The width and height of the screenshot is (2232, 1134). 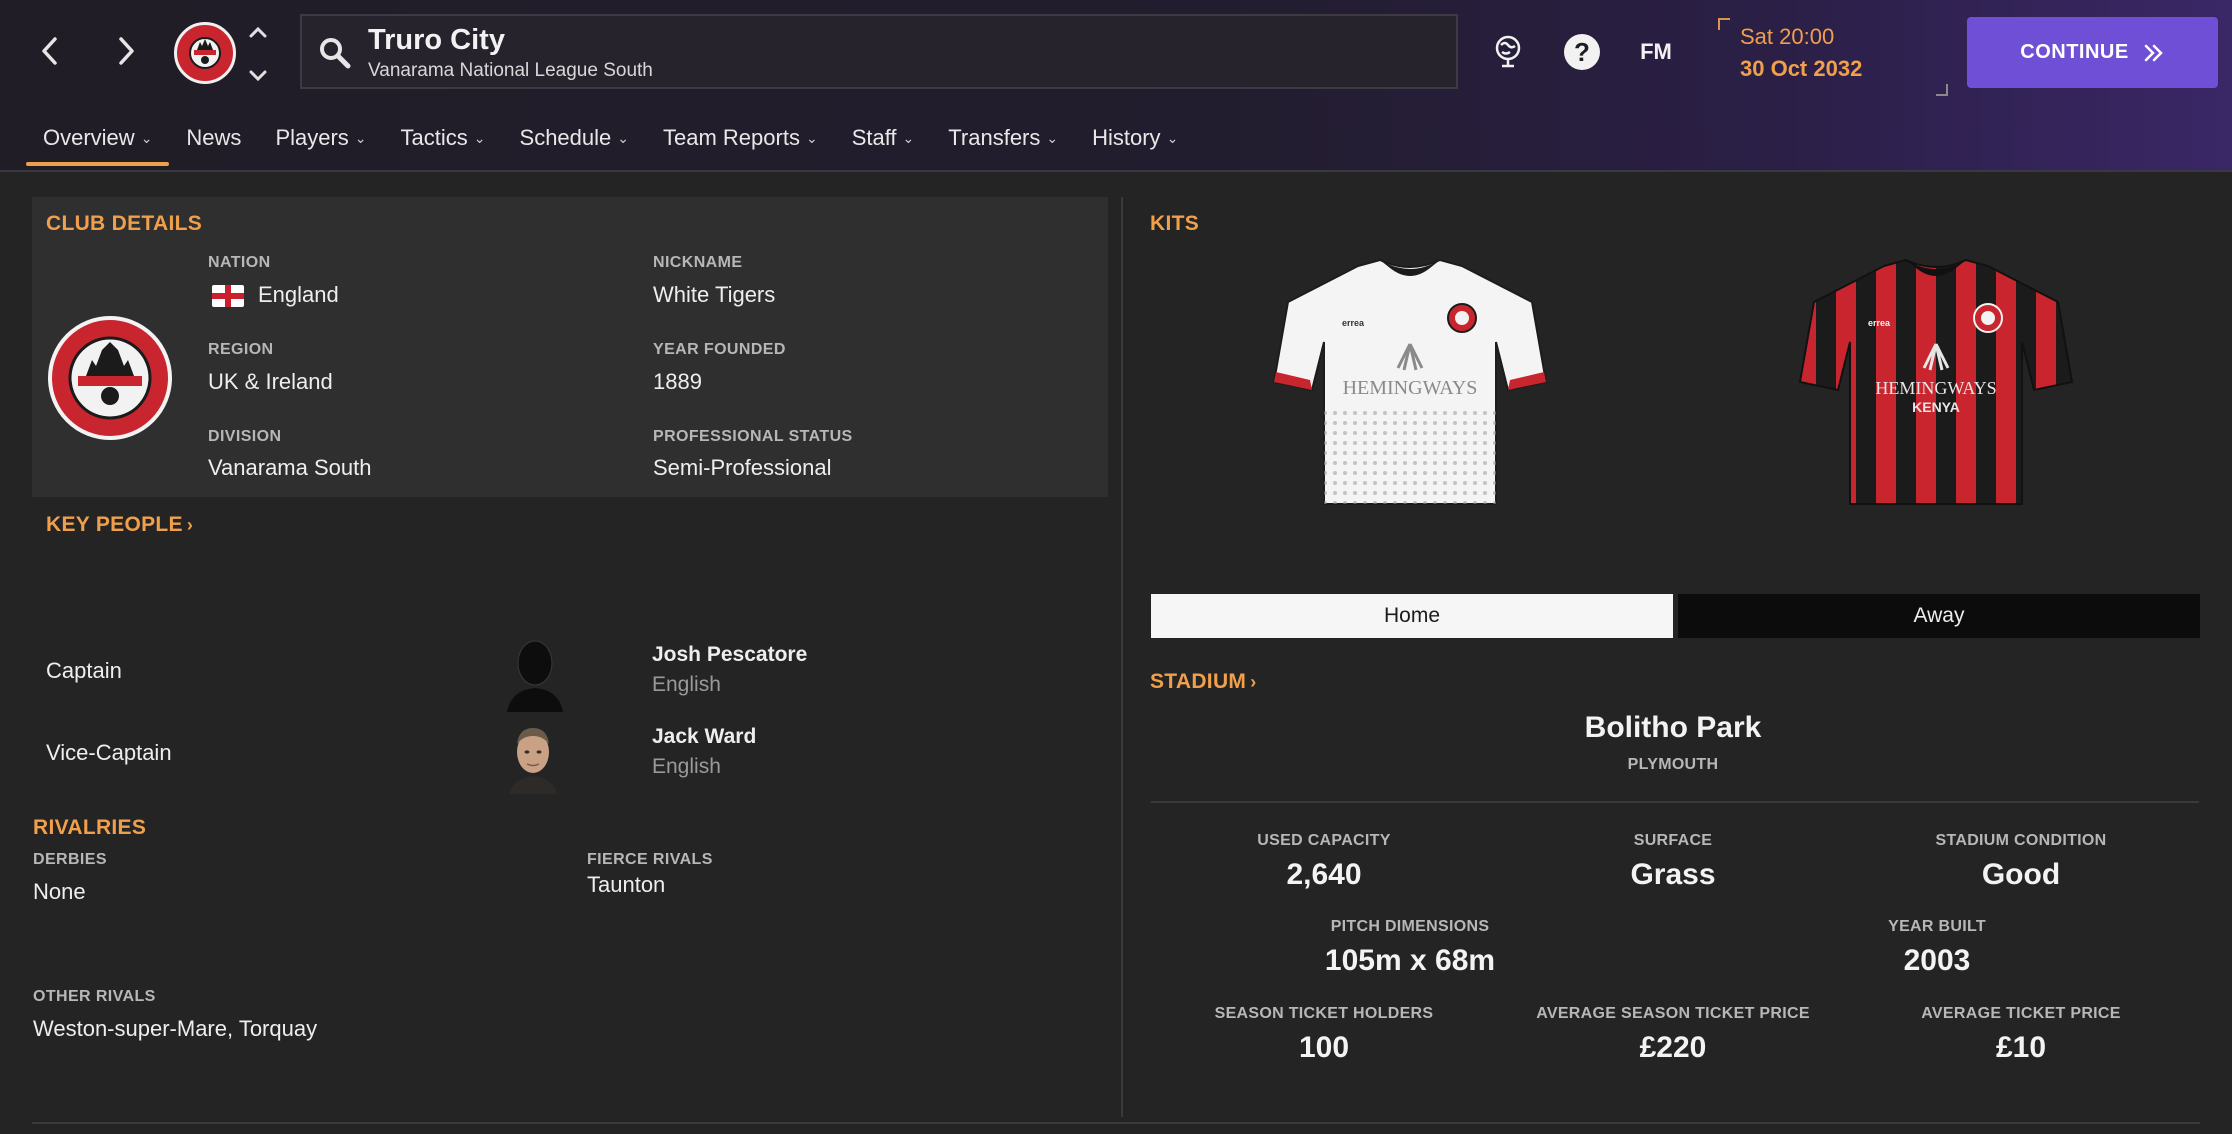 I want to click on tab-label: History, so click(x=1126, y=137).